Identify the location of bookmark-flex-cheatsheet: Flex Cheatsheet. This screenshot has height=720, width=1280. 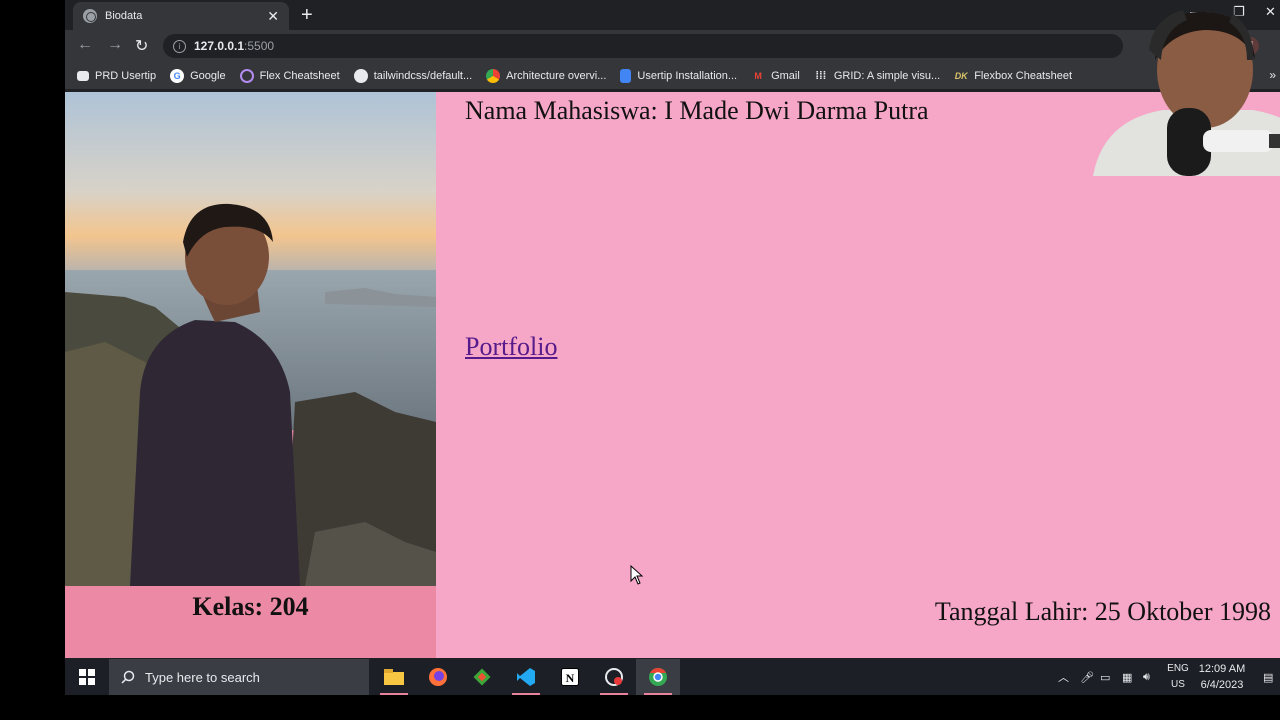
(289, 75).